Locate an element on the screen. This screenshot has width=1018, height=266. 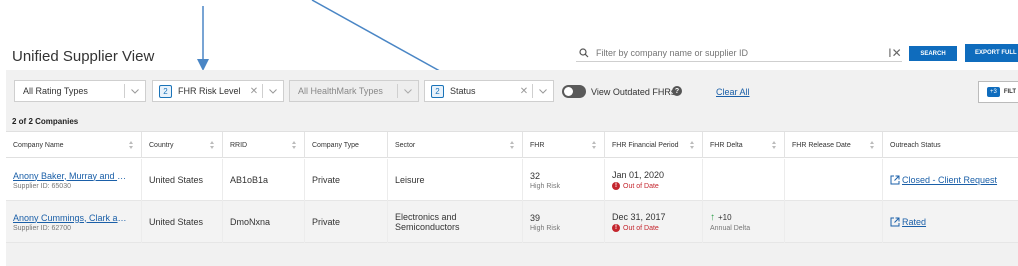
period-date: Dec 31, 2017 is located at coordinates (639, 217).